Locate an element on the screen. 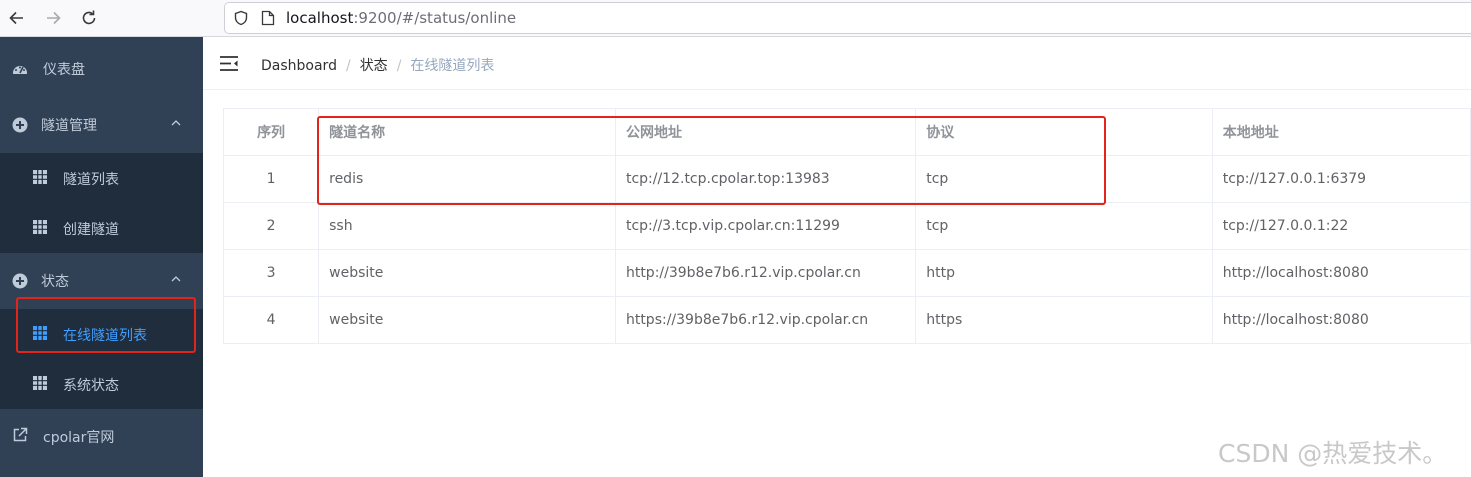 This screenshot has width=1471, height=477. cell-public-url: tcp://12.tcp.cpolar.top:13983 is located at coordinates (765, 179).